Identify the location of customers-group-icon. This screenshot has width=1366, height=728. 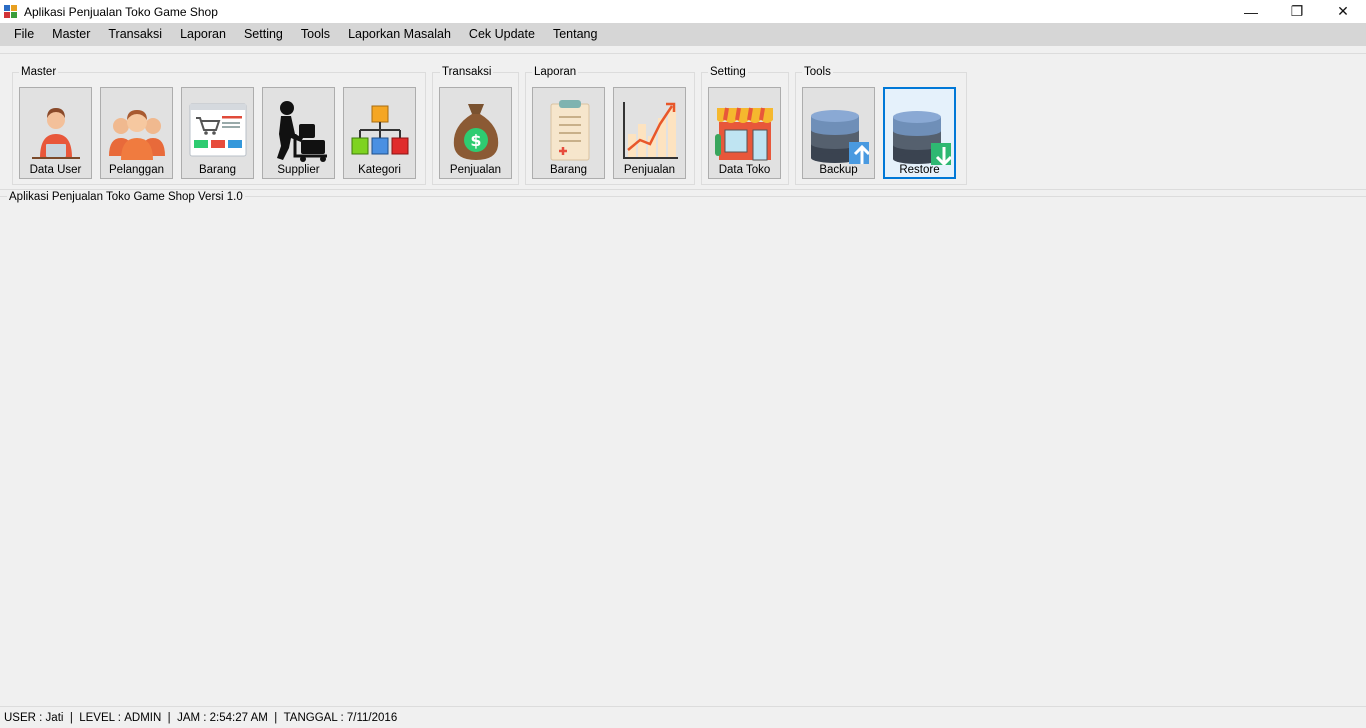
(137, 135).